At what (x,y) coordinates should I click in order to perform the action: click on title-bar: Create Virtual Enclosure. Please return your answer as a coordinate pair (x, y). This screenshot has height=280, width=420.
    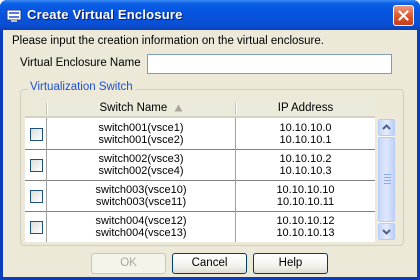
    Looking at the image, I should click on (210, 15).